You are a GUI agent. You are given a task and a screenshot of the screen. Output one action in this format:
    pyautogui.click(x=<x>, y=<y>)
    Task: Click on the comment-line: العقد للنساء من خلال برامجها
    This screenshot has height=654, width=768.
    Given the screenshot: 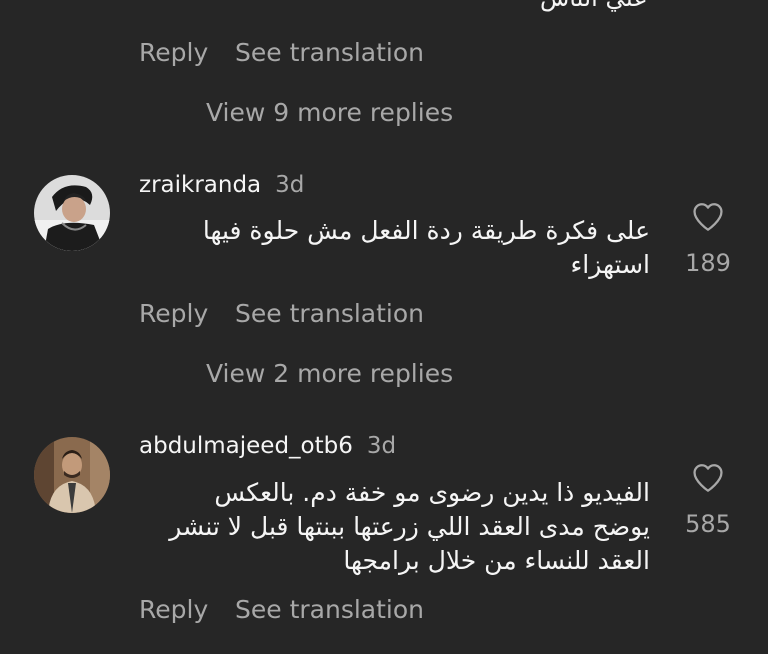 What is the action you would take?
    pyautogui.click(x=496, y=560)
    